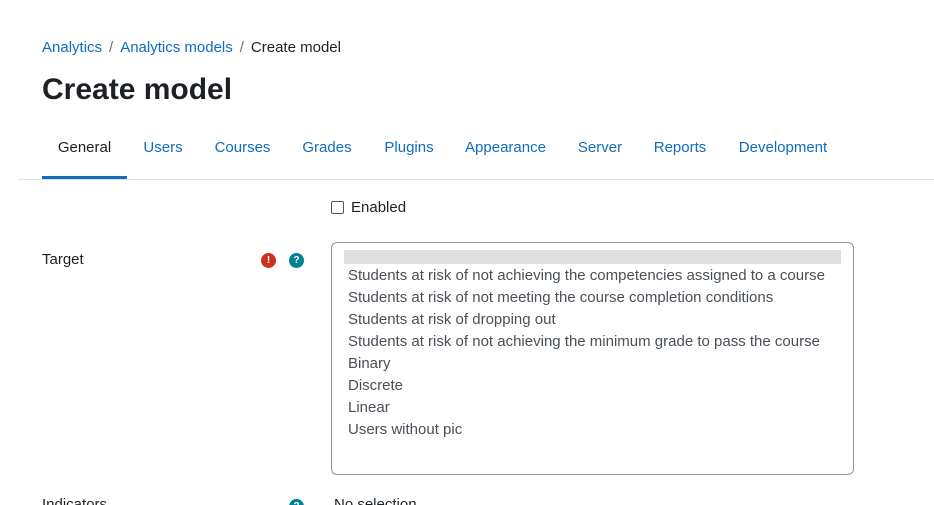 This screenshot has height=505, width=934. I want to click on tab-reports: Reports, so click(680, 153).